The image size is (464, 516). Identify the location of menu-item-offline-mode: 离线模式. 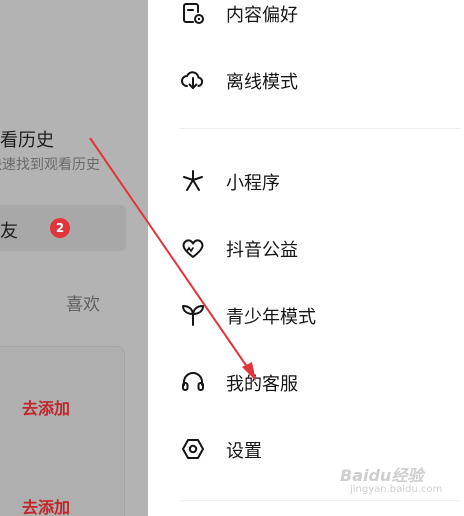
(310, 79).